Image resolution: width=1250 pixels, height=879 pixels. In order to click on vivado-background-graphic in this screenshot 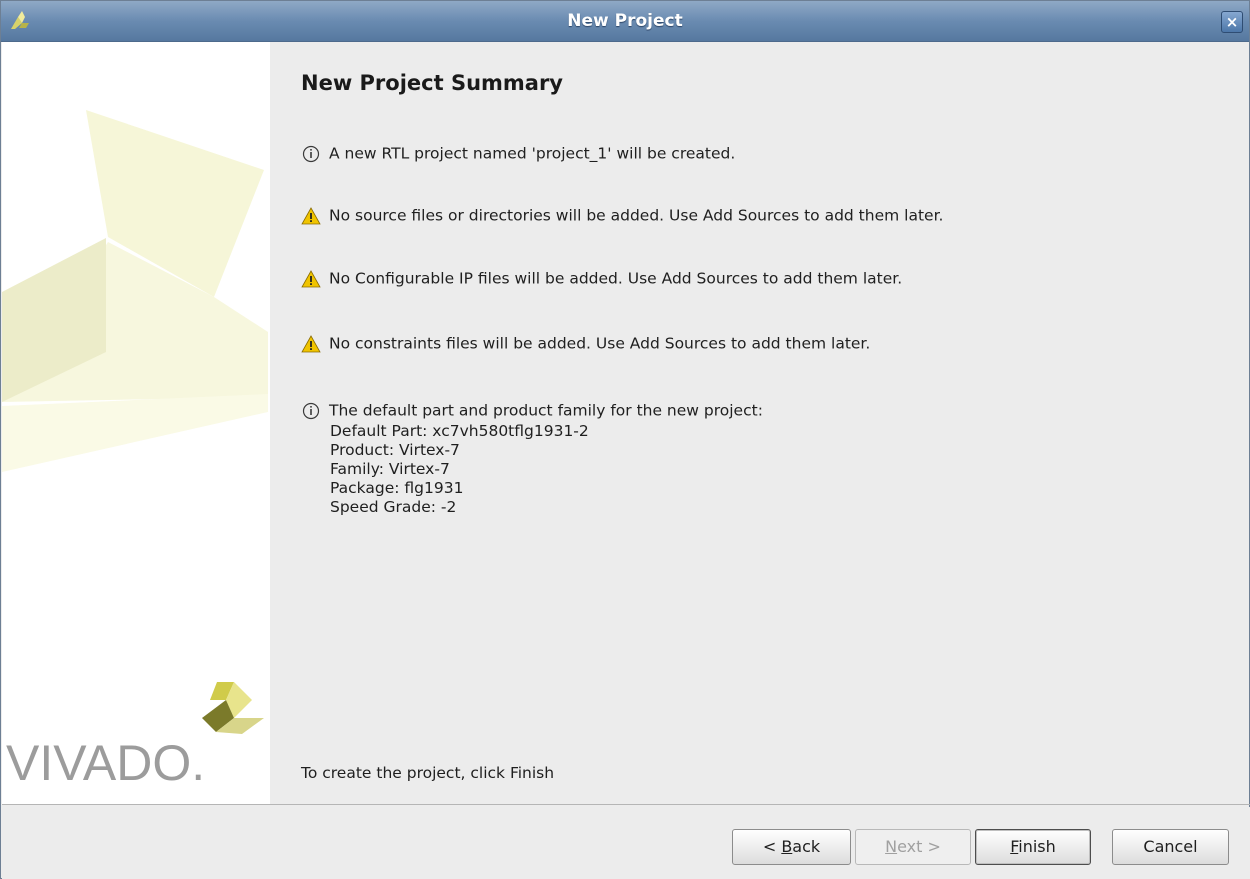, I will do `click(135, 291)`.